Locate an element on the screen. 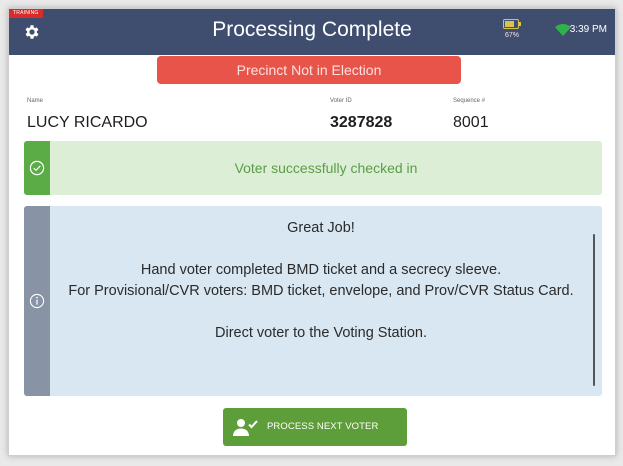 This screenshot has width=623, height=466. voter-id-label: Voter ID is located at coordinates (341, 101).